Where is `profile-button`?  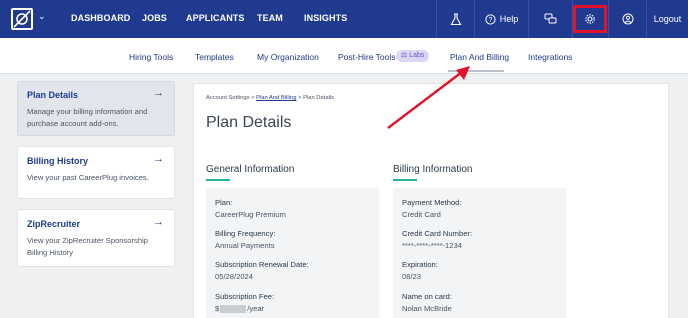
profile-button is located at coordinates (627, 19).